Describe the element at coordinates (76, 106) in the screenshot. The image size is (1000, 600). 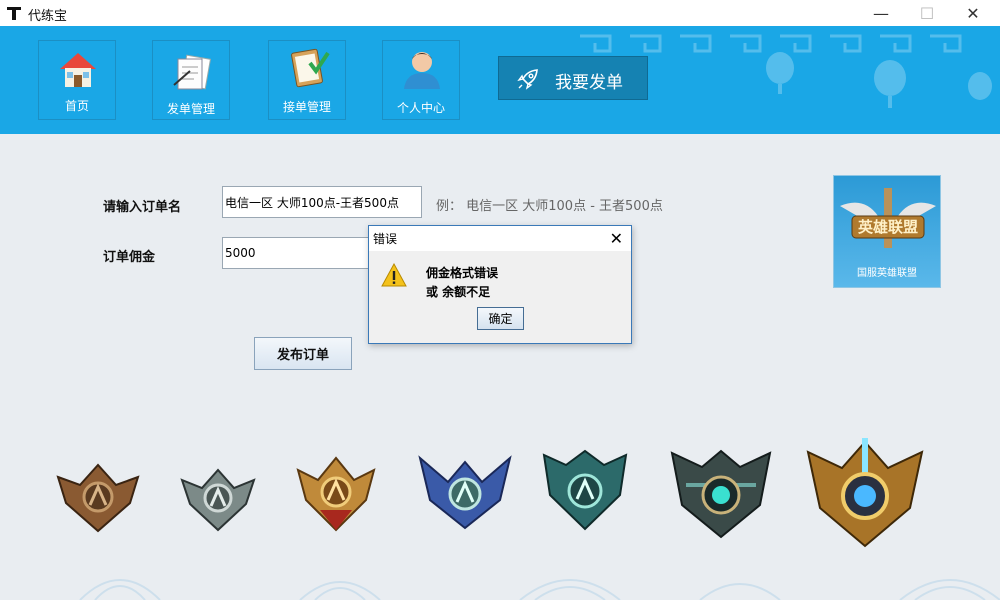
I see `nav-home-label: 首页` at that location.